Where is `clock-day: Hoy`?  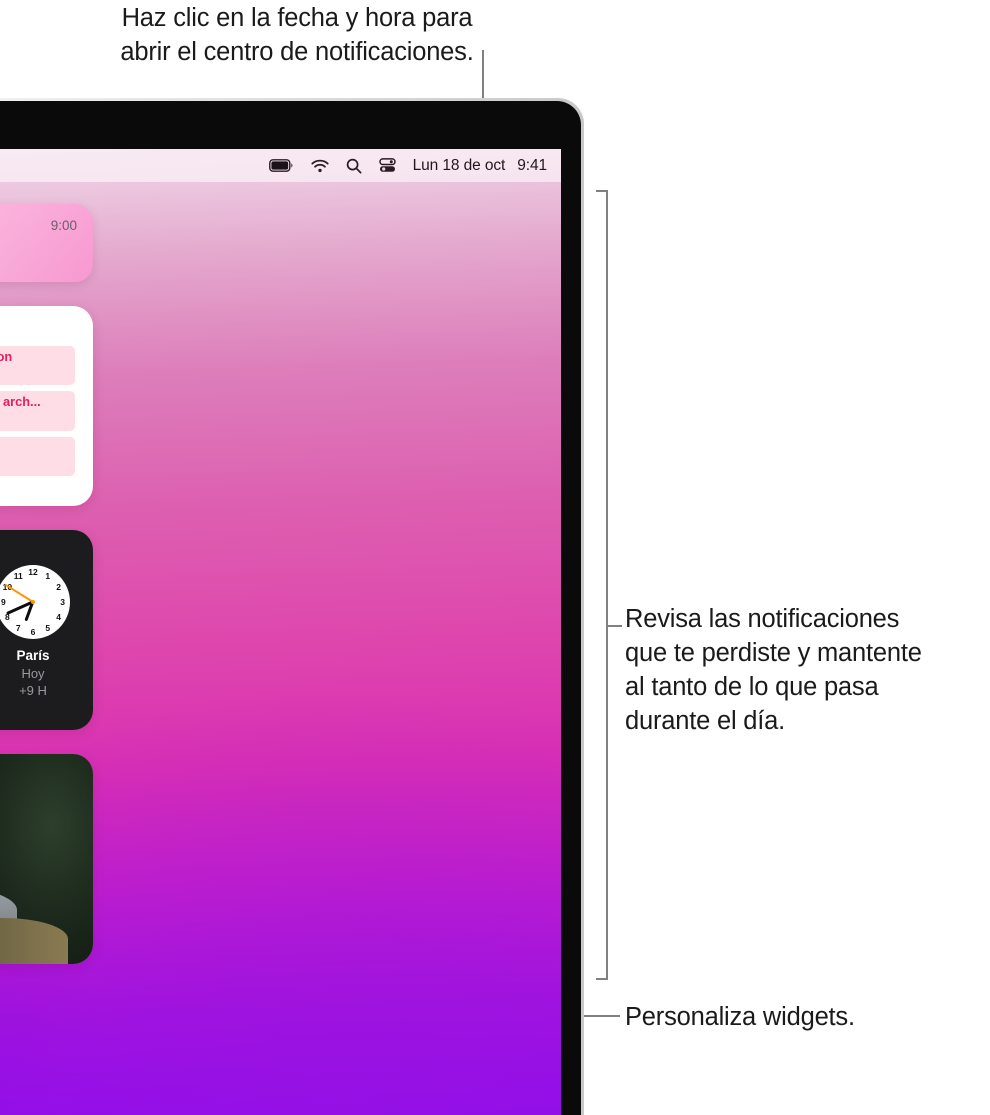
clock-day: Hoy is located at coordinates (33, 673).